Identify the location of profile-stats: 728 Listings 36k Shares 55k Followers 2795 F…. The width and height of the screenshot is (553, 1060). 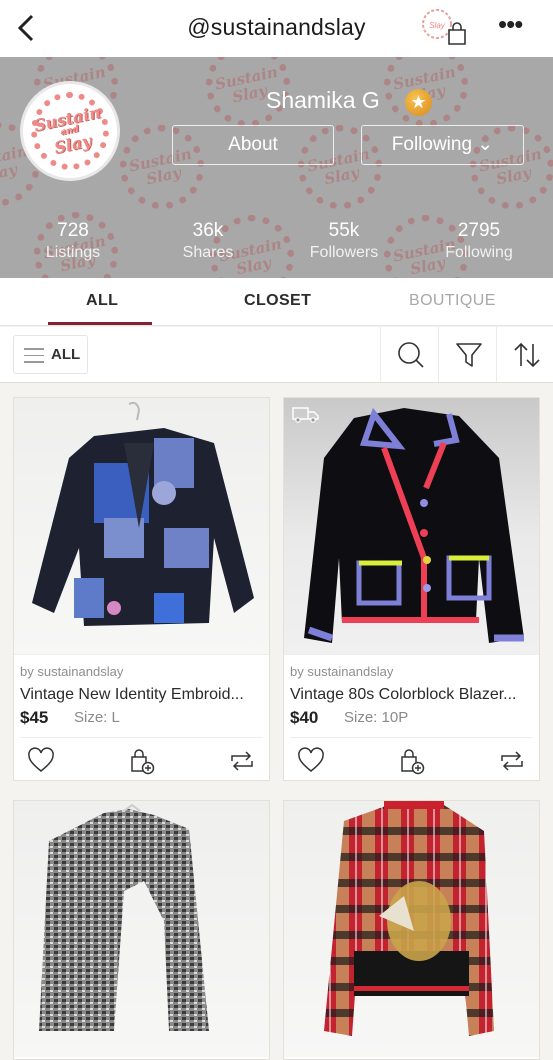
(276, 245).